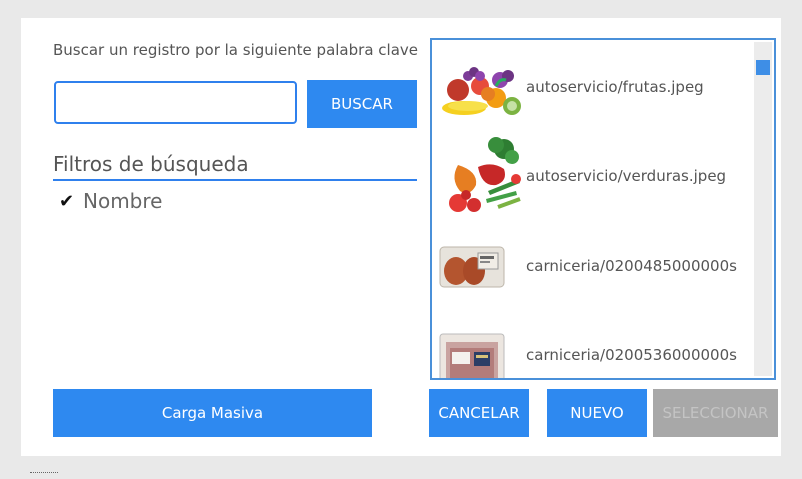 The width and height of the screenshot is (802, 479). I want to click on sausage-package-image-icon, so click(482, 266).